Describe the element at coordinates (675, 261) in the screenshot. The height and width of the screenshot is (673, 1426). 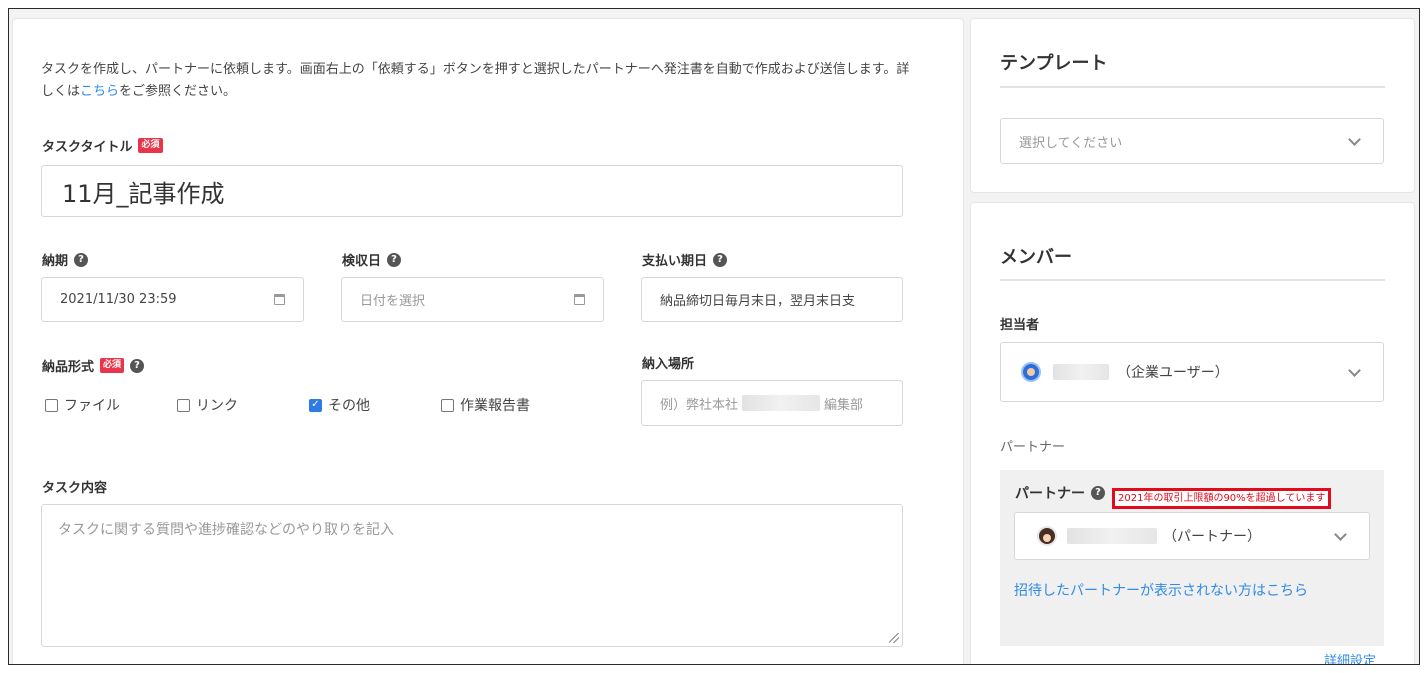
I see `payment-label-text: 支払い期日` at that location.